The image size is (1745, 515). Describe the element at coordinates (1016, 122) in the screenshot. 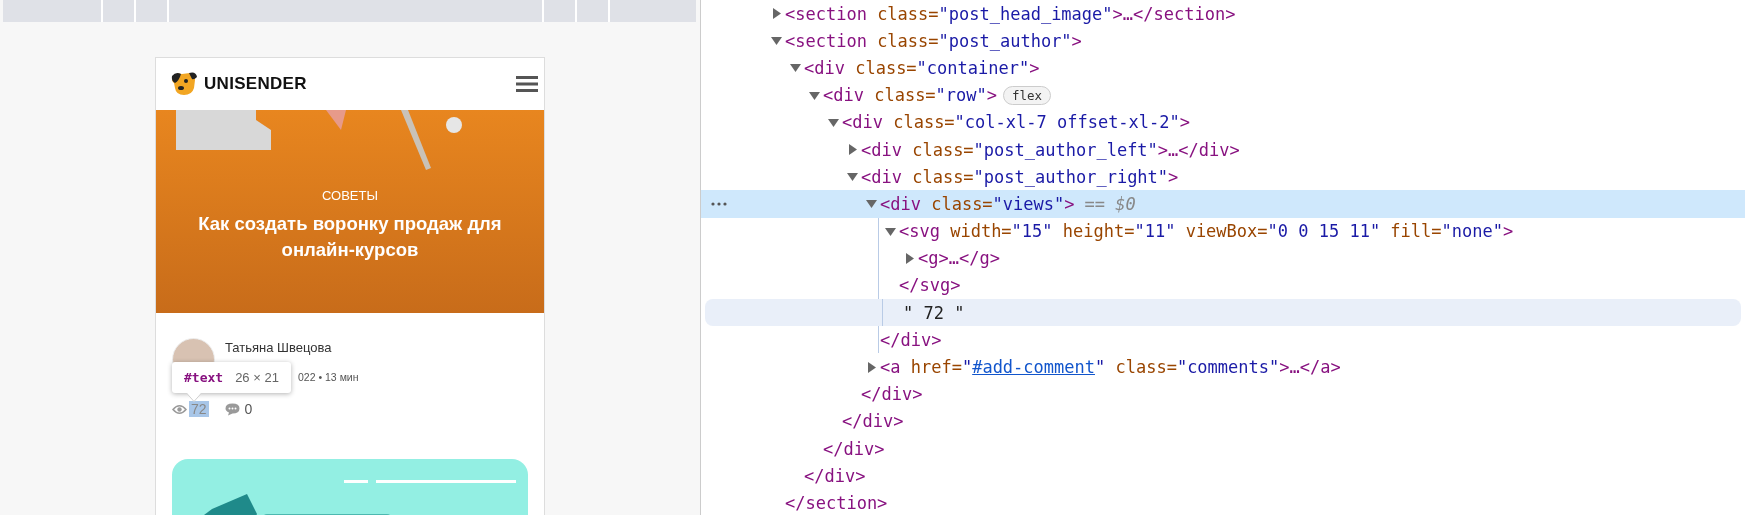

I see `html-tag: <div class="col-xl-7 offset-xl-2">` at that location.